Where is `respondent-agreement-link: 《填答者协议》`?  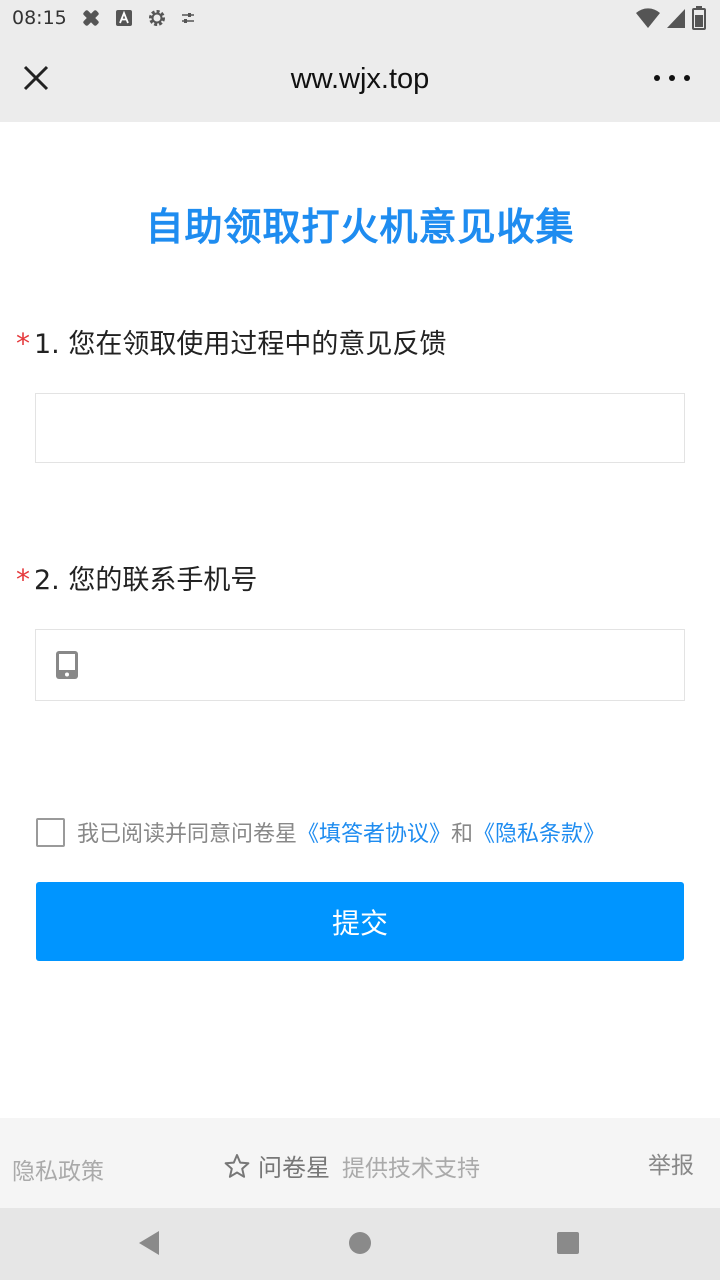
respondent-agreement-link: 《填答者协议》 is located at coordinates (374, 832).